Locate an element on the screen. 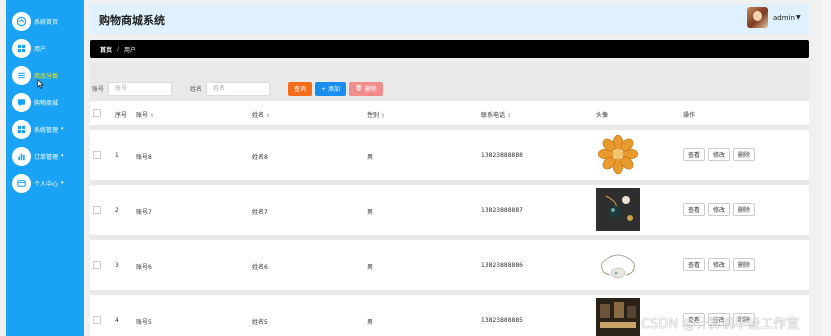 This screenshot has height=336, width=831. home-icon is located at coordinates (21, 21).